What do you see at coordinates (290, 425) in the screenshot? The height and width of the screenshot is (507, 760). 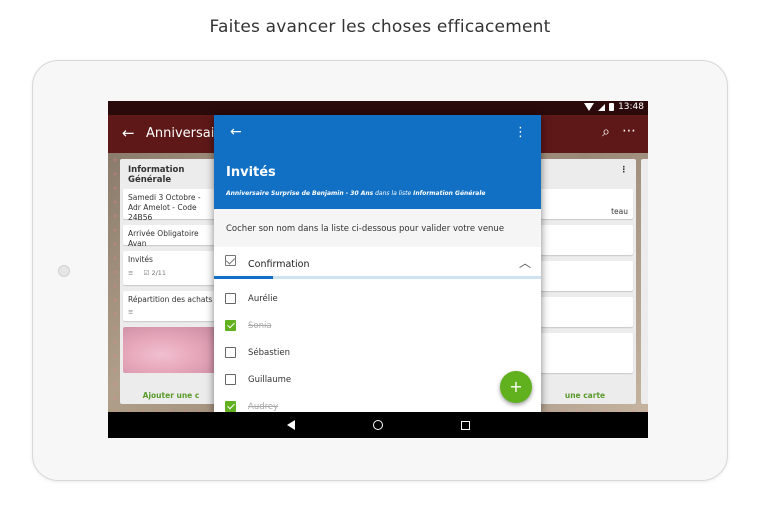 I see `nav-back-icon` at bounding box center [290, 425].